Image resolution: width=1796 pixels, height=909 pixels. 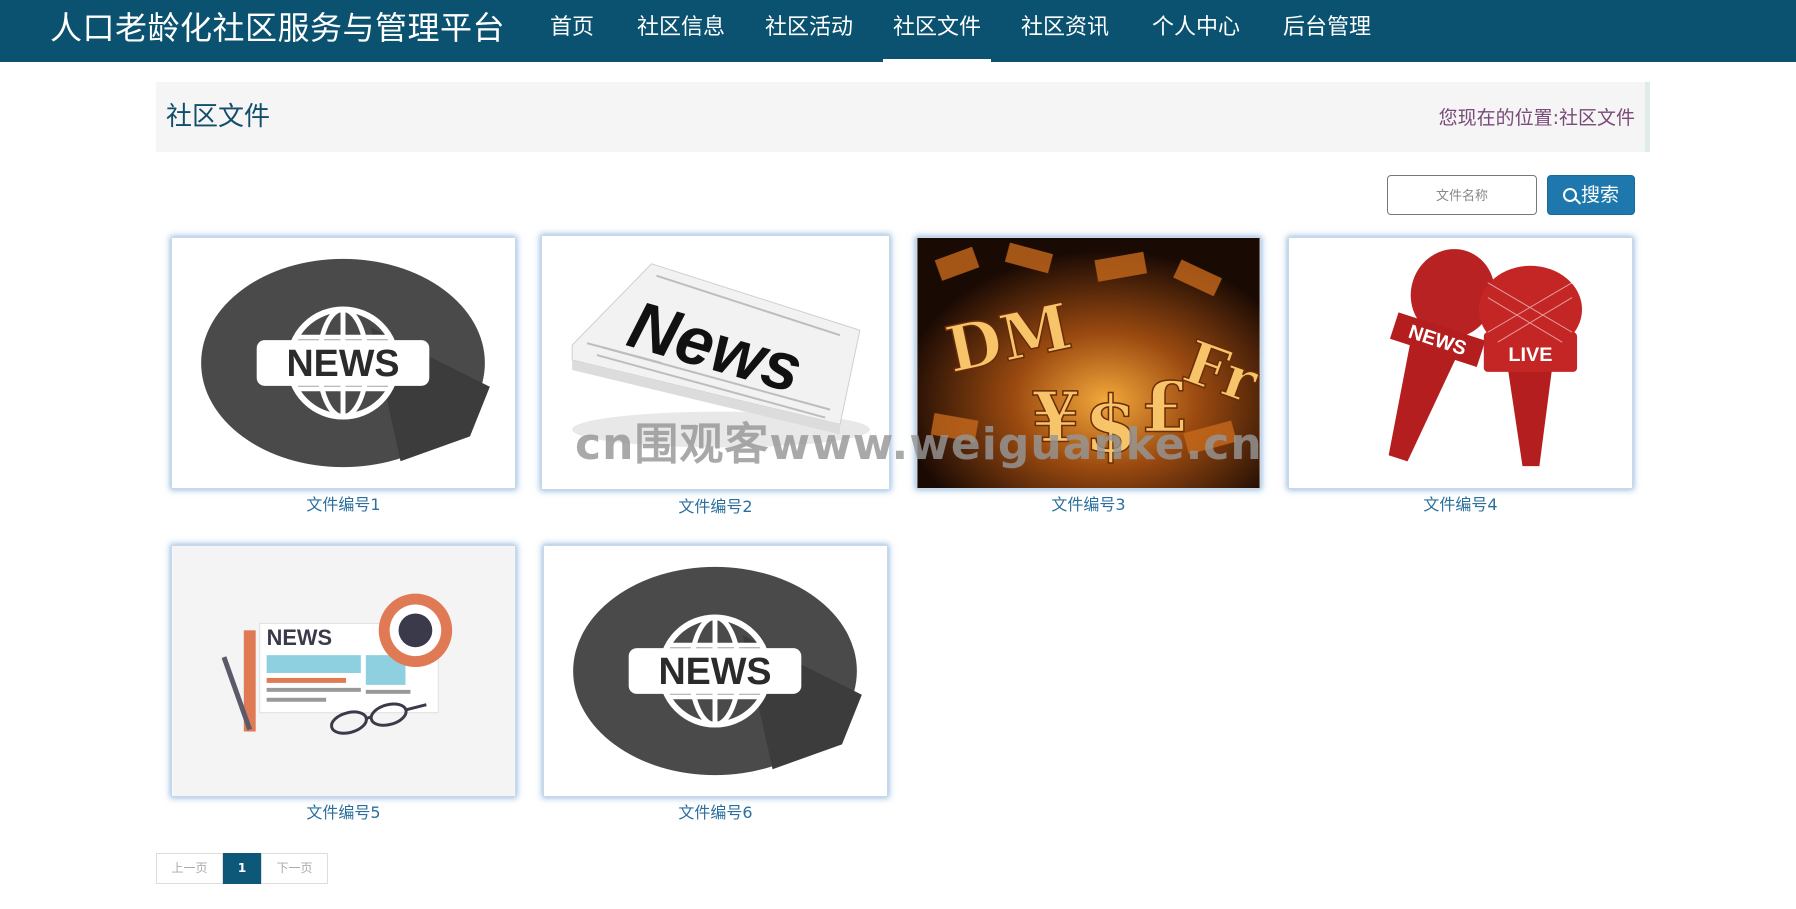 I want to click on nav-home: 首页, so click(x=572, y=31).